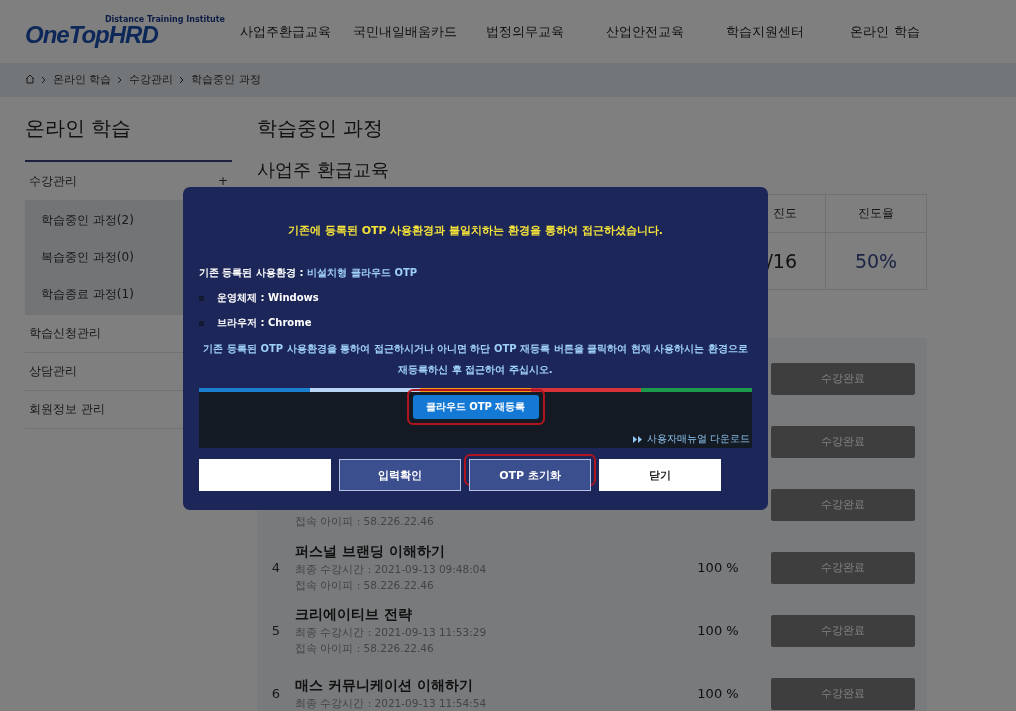 The height and width of the screenshot is (711, 1016). Describe the element at coordinates (525, 31) in the screenshot. I see `nav-link: 법정의무교육` at that location.